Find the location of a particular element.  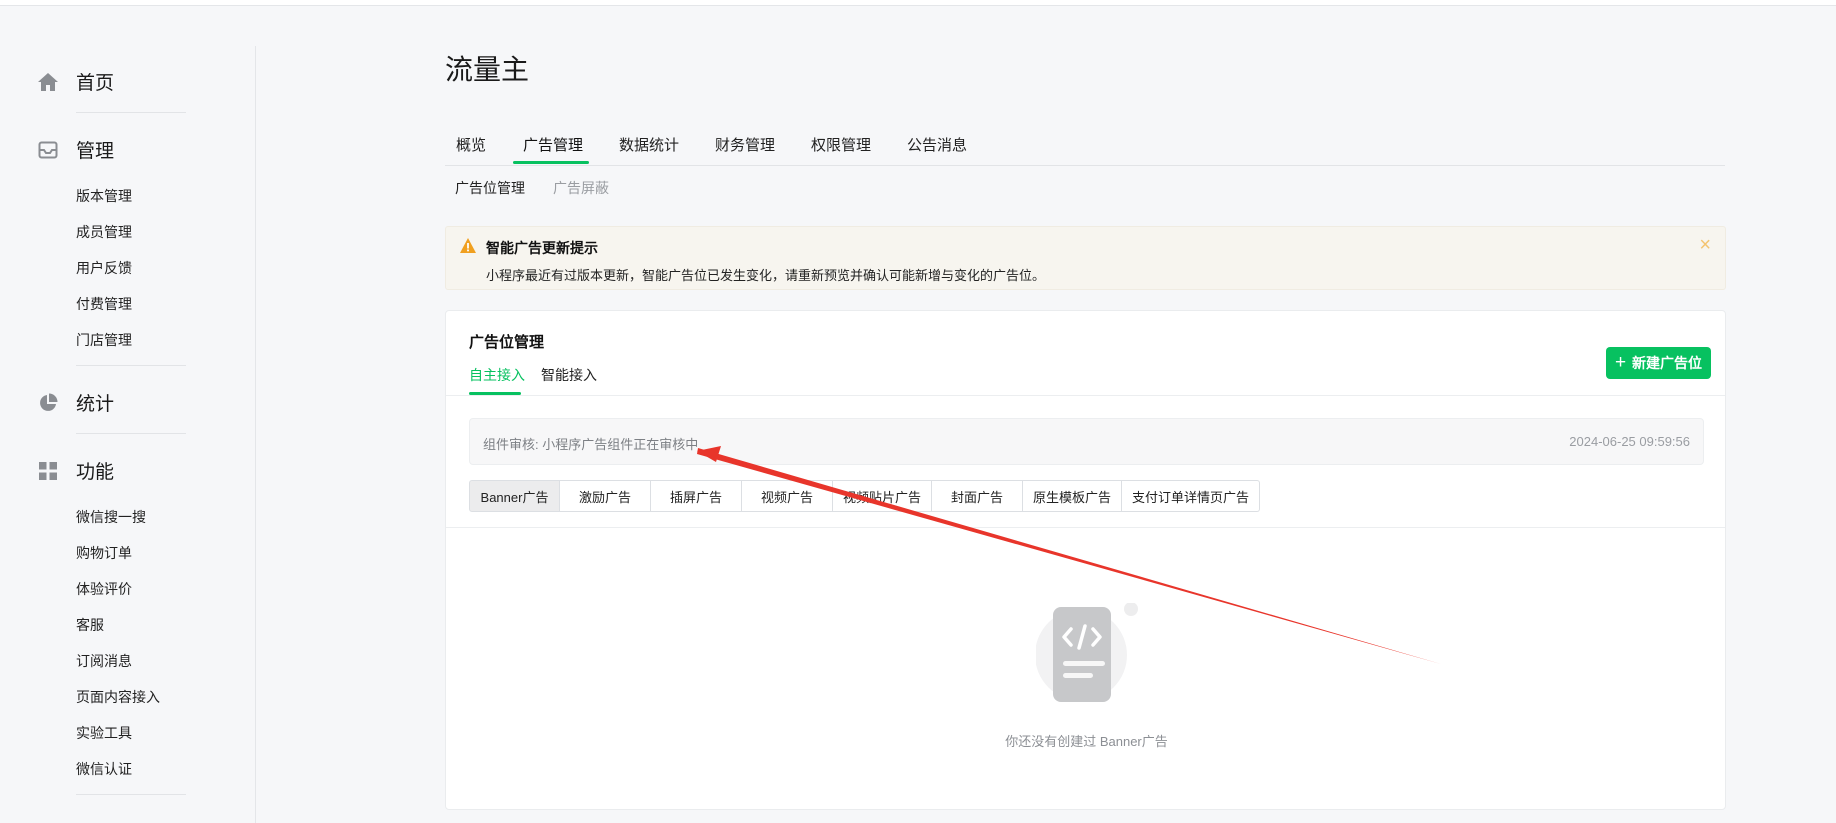

active-tab-indicator is located at coordinates (551, 162).